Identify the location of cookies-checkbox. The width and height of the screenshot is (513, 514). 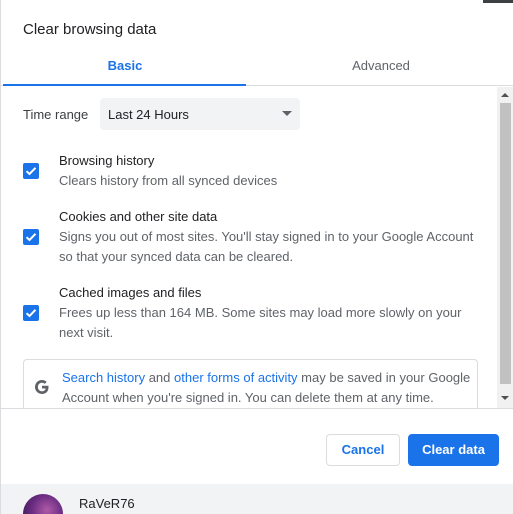
(31, 237).